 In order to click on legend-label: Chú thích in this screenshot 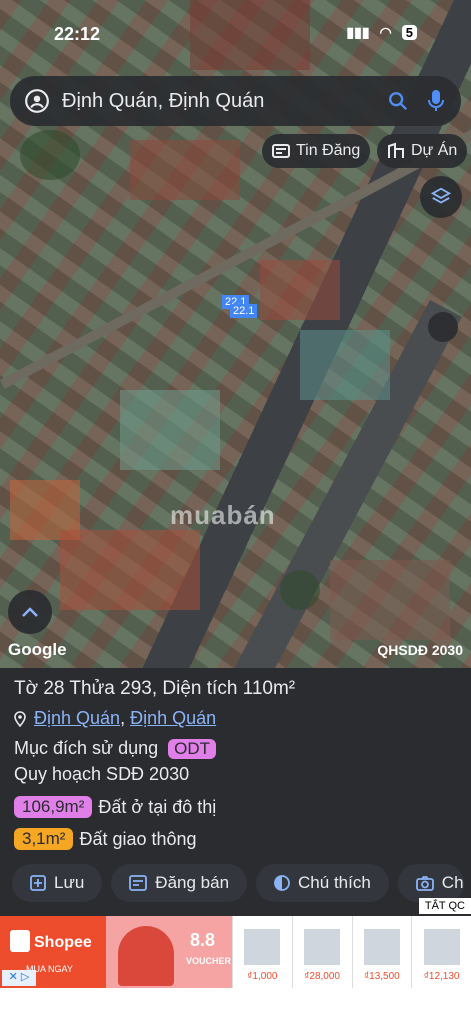, I will do `click(334, 882)`.